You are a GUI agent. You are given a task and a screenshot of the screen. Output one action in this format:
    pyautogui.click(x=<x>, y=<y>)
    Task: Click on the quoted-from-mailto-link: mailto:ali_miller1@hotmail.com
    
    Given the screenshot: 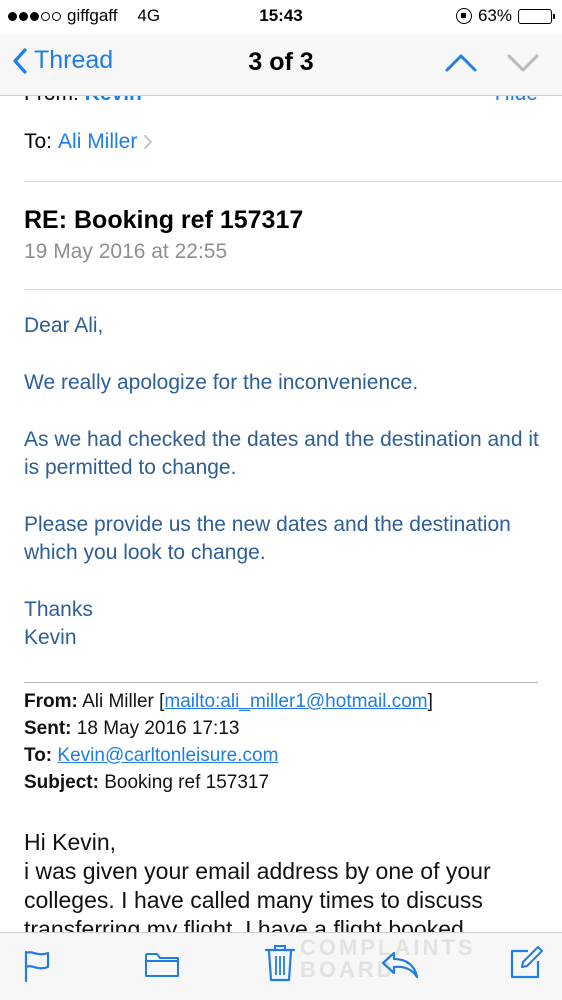 What is the action you would take?
    pyautogui.click(x=295, y=701)
    